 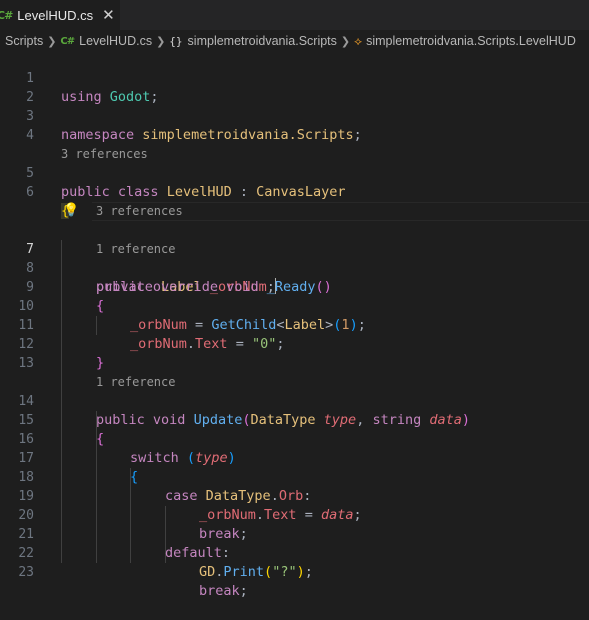 I want to click on code-line: 8 public override void _Ready(), so click(x=294, y=267).